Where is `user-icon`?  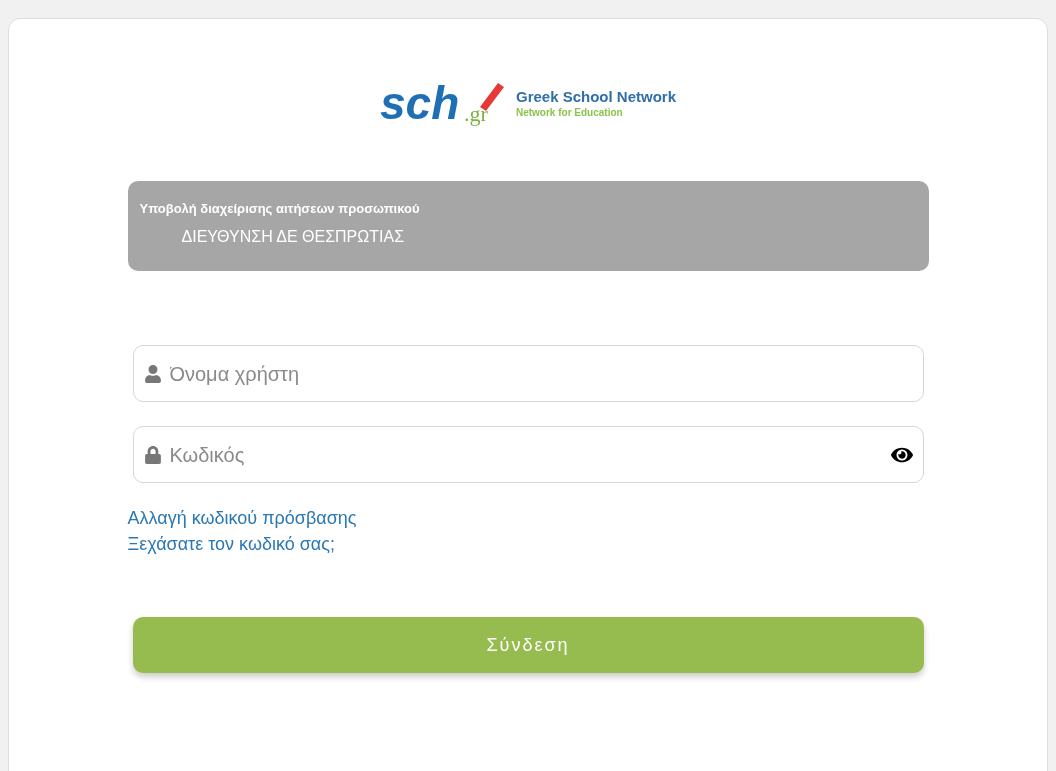
user-icon is located at coordinates (152, 373).